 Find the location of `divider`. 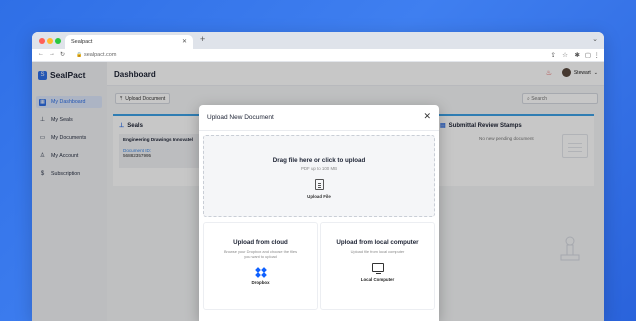

divider is located at coordinates (319, 130).